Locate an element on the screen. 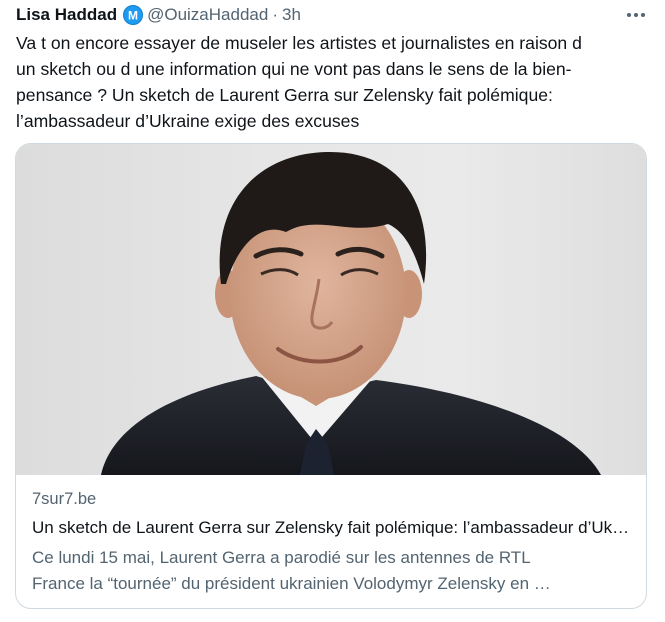  badge-letter: M is located at coordinates (133, 16).